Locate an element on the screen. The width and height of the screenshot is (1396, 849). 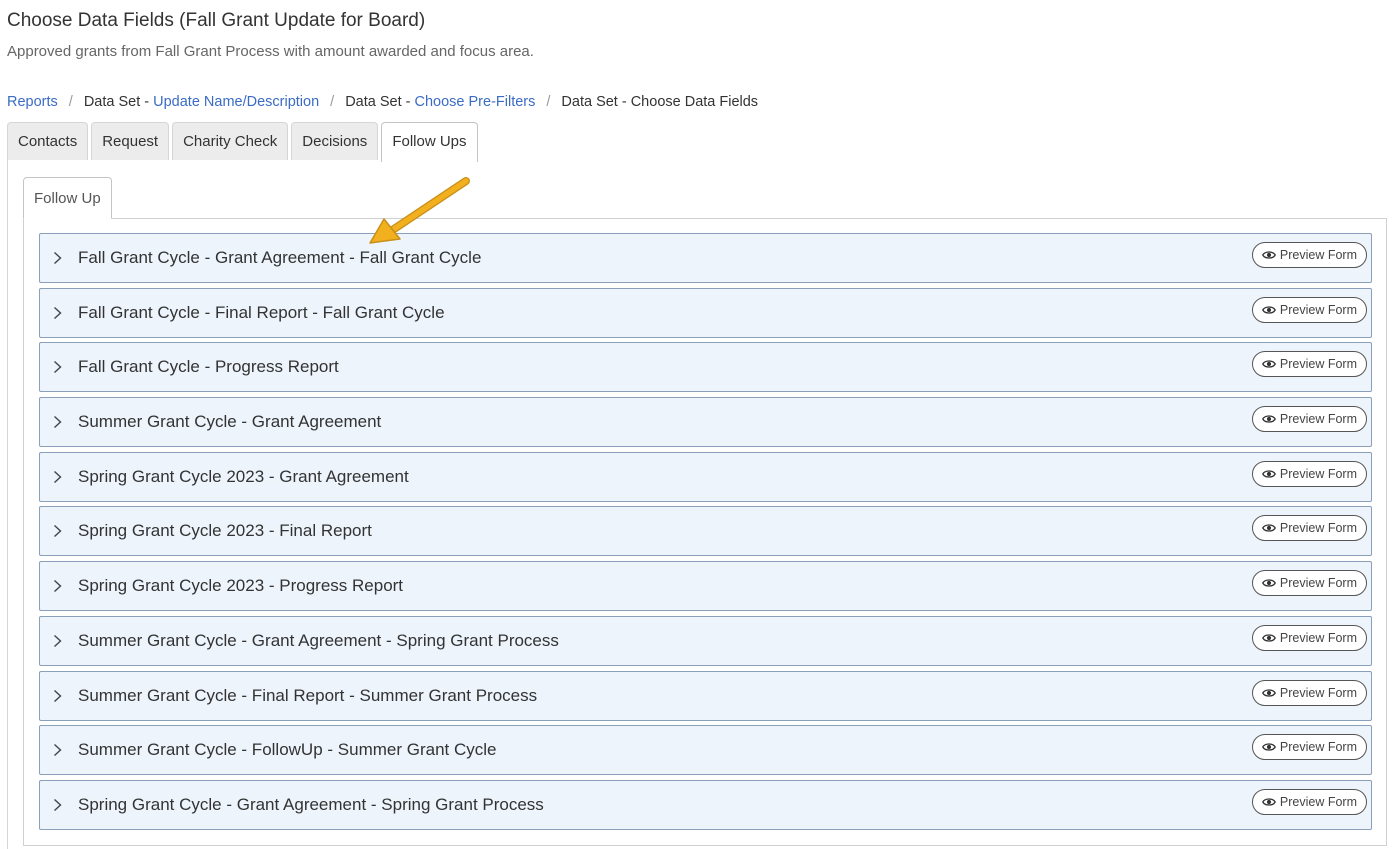
tab-decisions: Decisions is located at coordinates (335, 141).